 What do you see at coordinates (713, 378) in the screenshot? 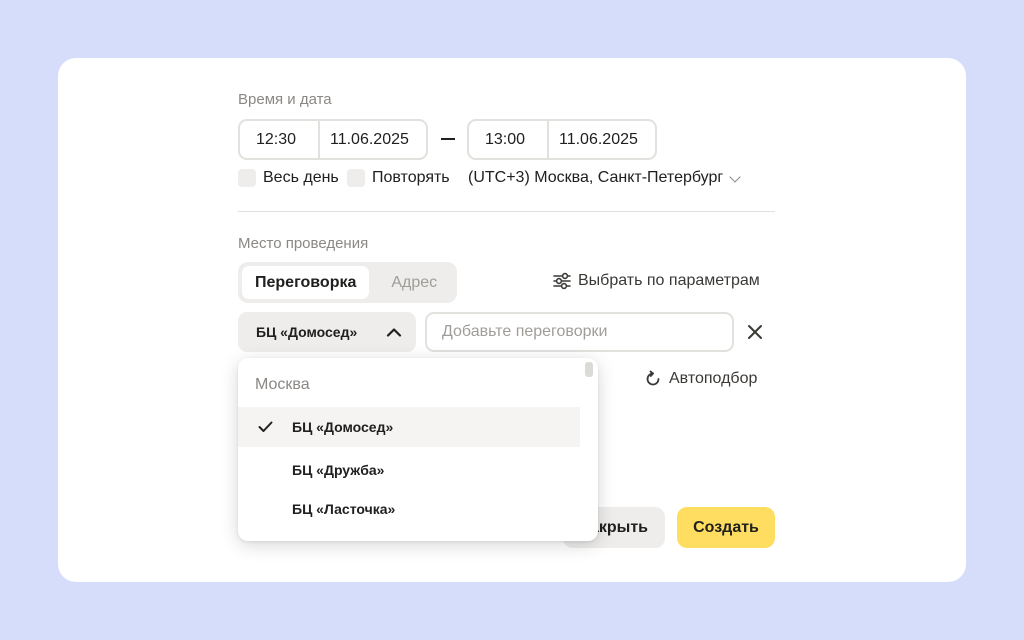
I see `autoselect-label: Автоподбор` at bounding box center [713, 378].